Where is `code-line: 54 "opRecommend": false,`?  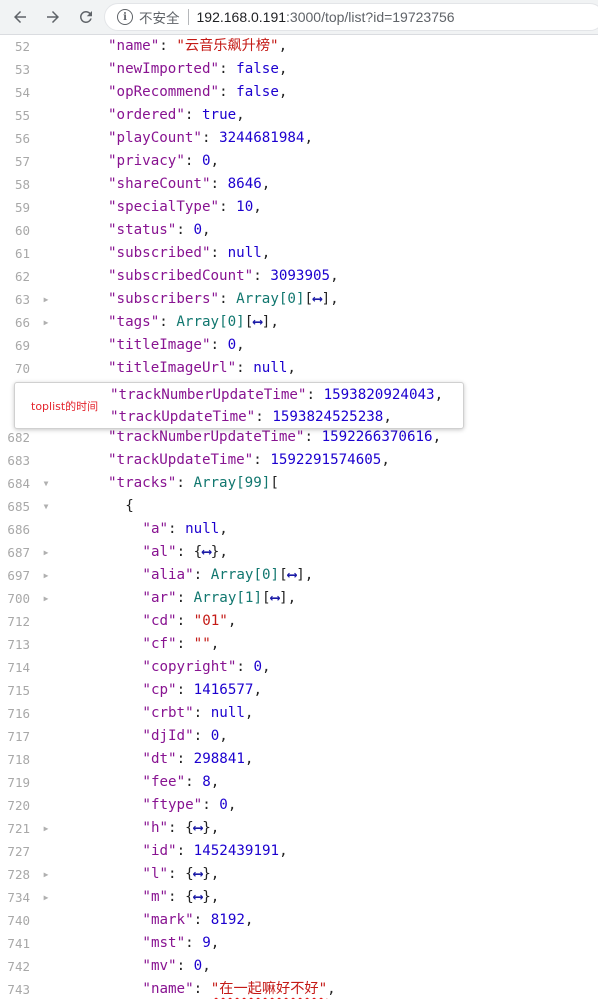
code-line: 54 "opRecommend": false, is located at coordinates (299, 92).